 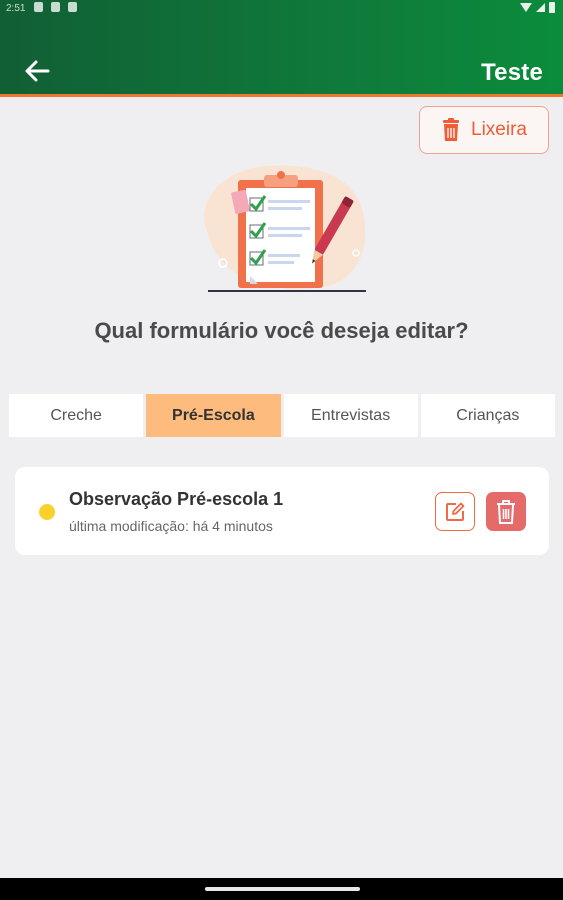 I want to click on status-dot, so click(x=47, y=512).